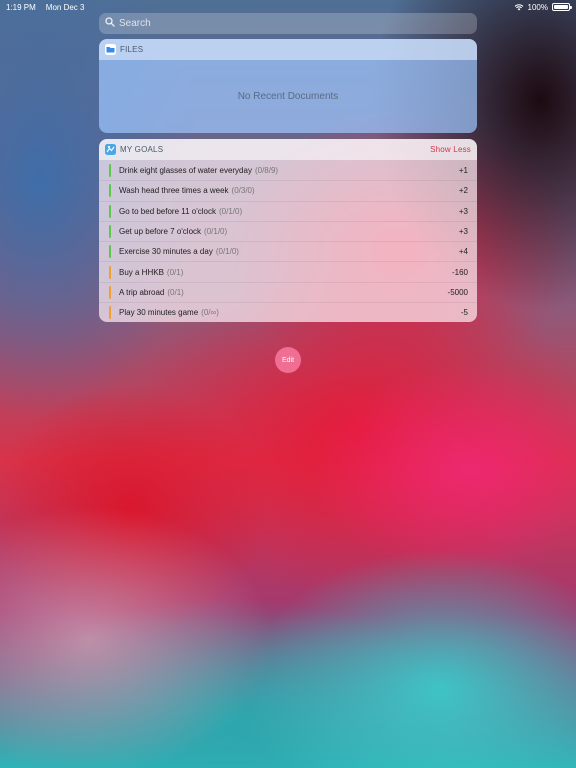  Describe the element at coordinates (243, 191) in the screenshot. I see `goal-progress: (0/3/0)` at that location.